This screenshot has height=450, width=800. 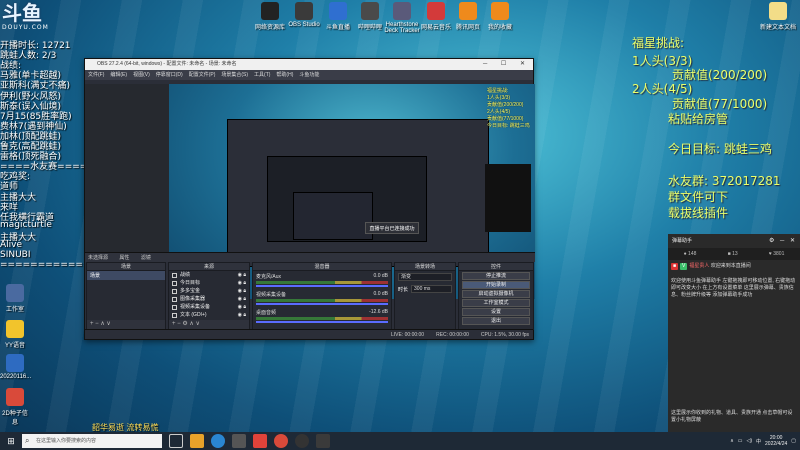 I want to click on chat-window-controls: ⚙ ─ ✕, so click(x=783, y=241).